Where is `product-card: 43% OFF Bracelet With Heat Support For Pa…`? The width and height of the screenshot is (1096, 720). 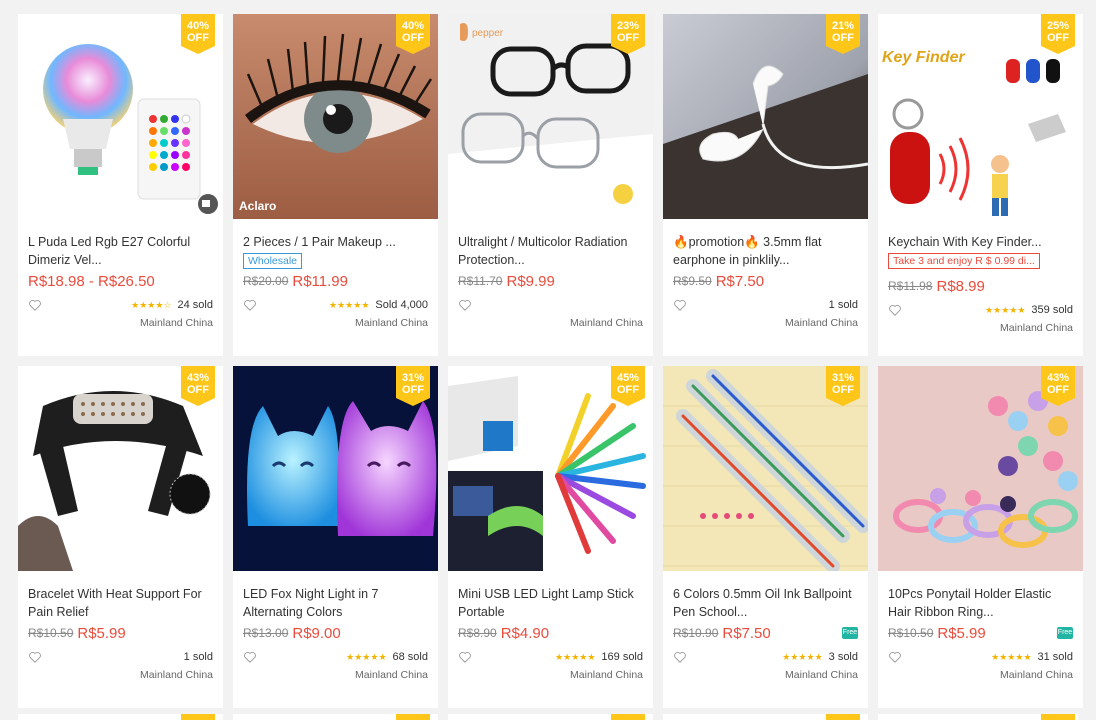
product-card: 43% OFF Bracelet With Heat Support For Pa… is located at coordinates (120, 537).